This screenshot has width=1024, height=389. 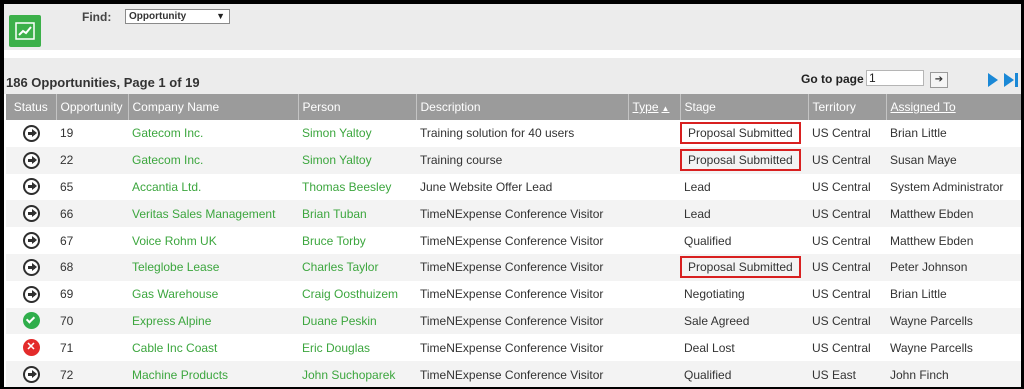 I want to click on column-header-type: Type ▲, so click(x=654, y=107).